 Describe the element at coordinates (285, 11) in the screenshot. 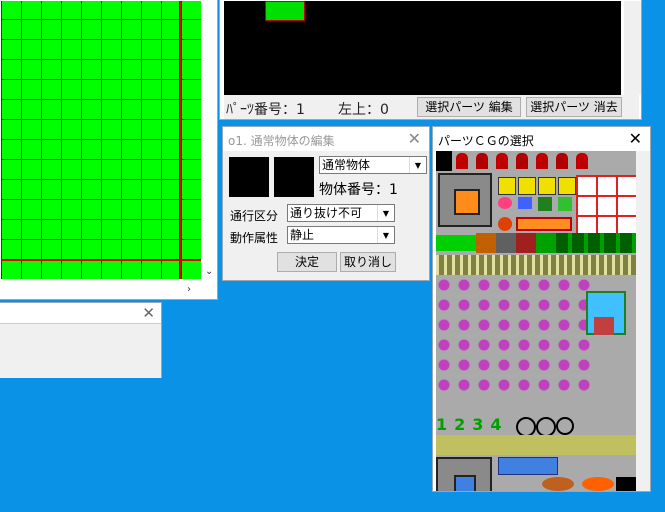

I see `selected-part-marker` at that location.